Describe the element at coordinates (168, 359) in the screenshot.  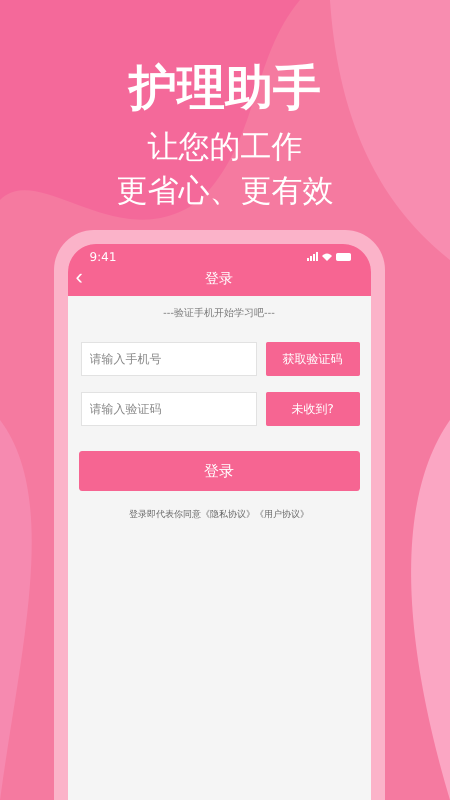
I see `input-field: 请输入手机号` at that location.